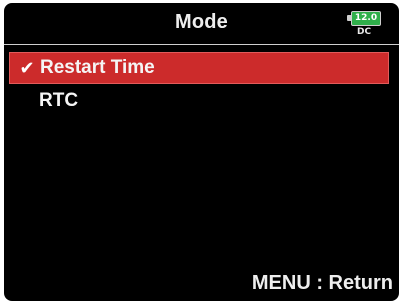 The image size is (403, 304). I want to click on header-divider, so click(201, 44).